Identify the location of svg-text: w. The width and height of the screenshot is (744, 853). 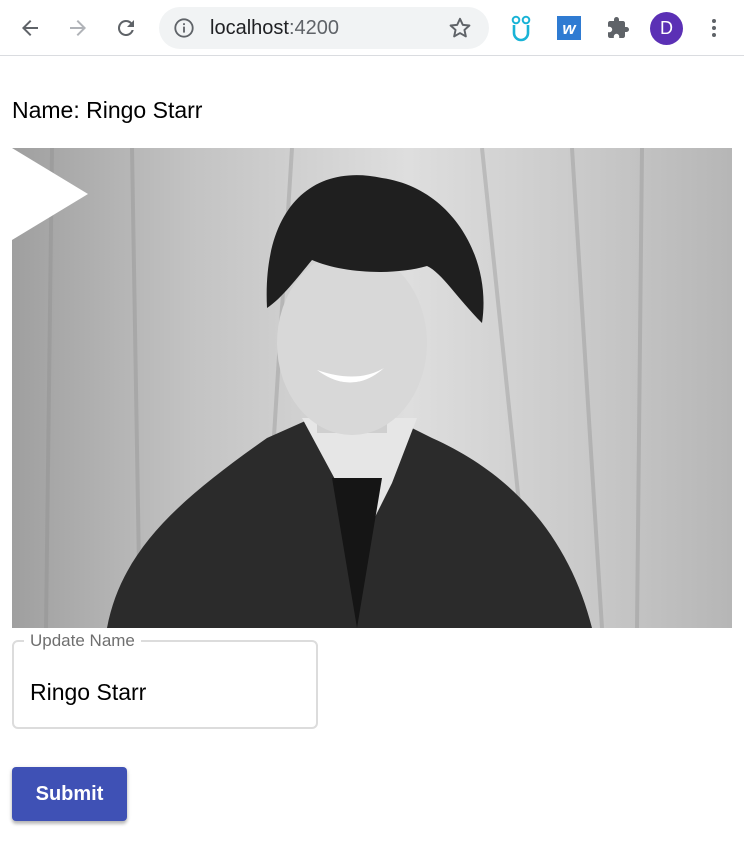
(569, 28).